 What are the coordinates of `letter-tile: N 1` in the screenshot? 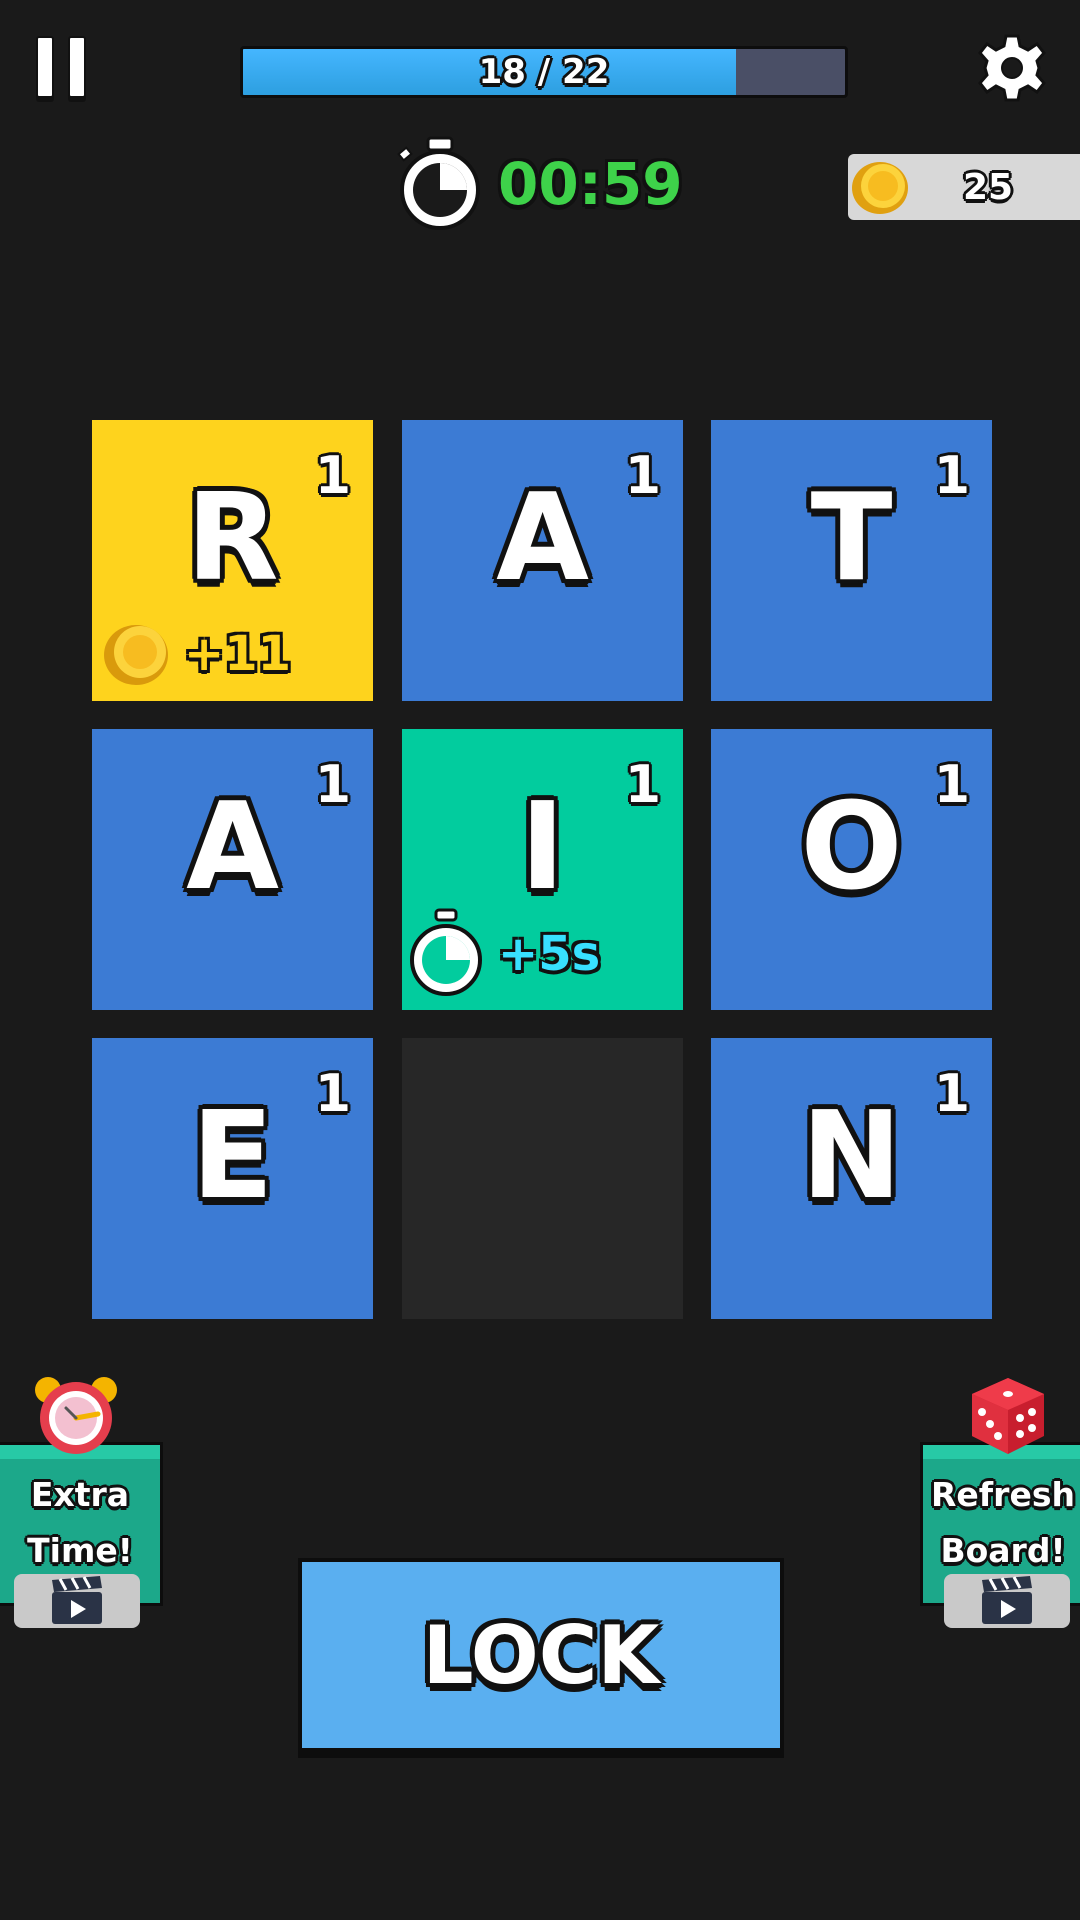 It's located at (851, 1178).